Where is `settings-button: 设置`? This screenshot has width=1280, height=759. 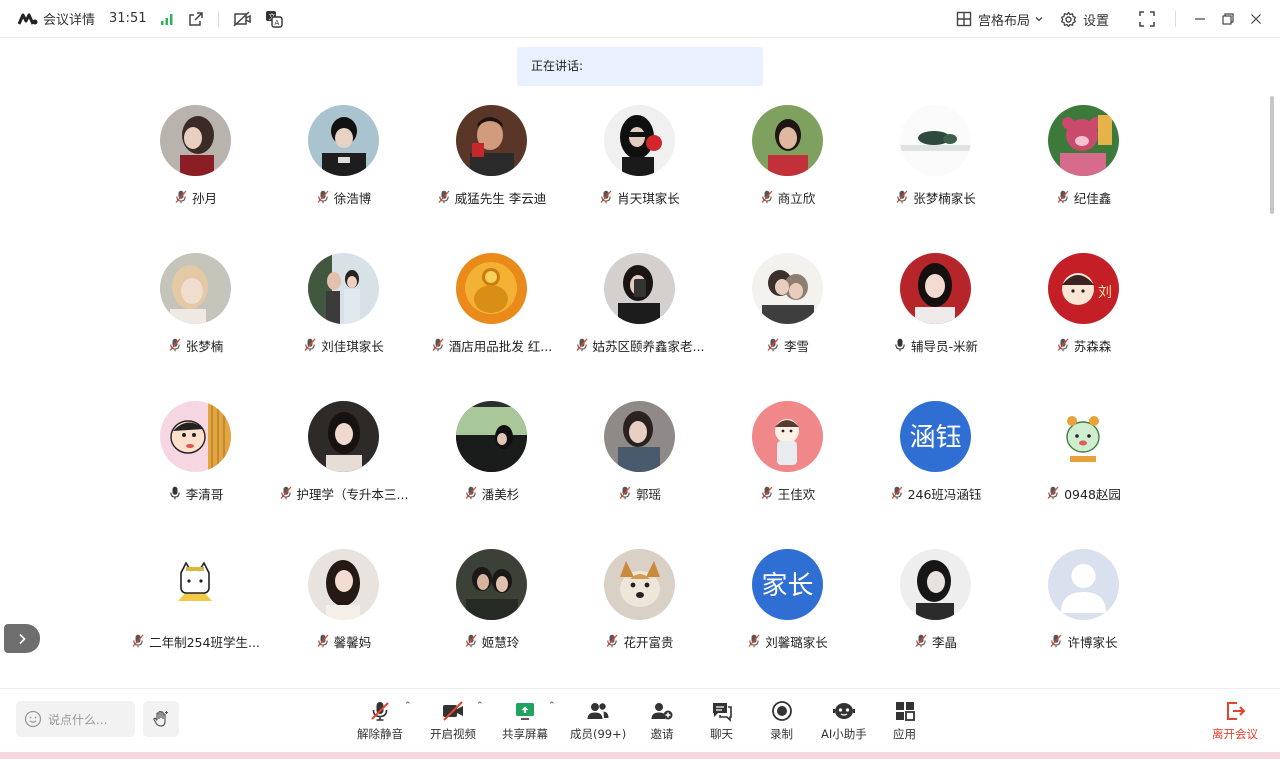 settings-button: 设置 is located at coordinates (1084, 19).